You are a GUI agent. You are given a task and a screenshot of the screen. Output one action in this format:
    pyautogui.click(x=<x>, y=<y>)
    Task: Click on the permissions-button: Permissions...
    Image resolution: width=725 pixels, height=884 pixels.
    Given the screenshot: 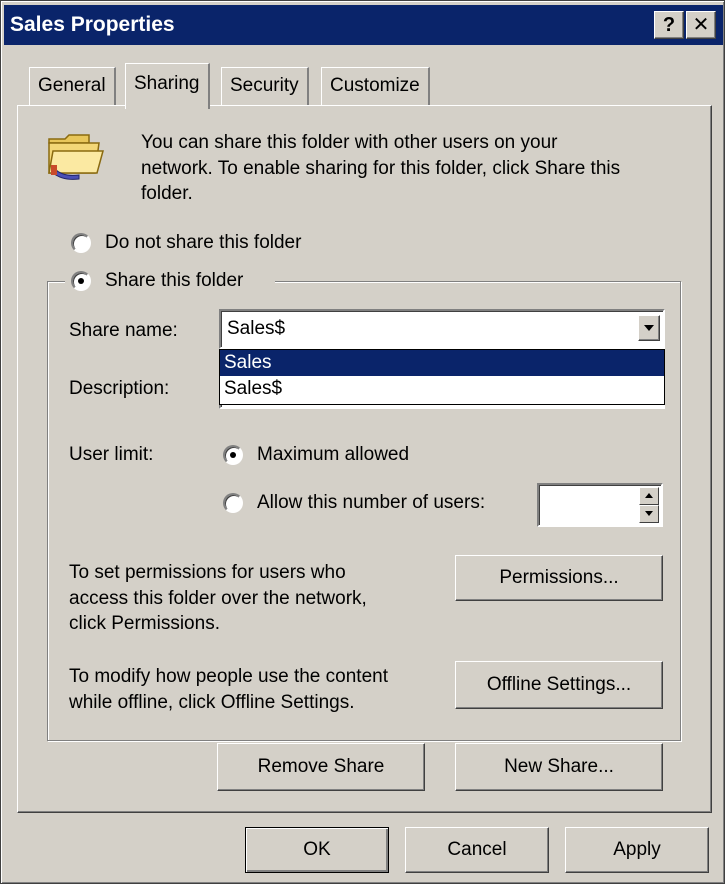 What is the action you would take?
    pyautogui.click(x=559, y=578)
    